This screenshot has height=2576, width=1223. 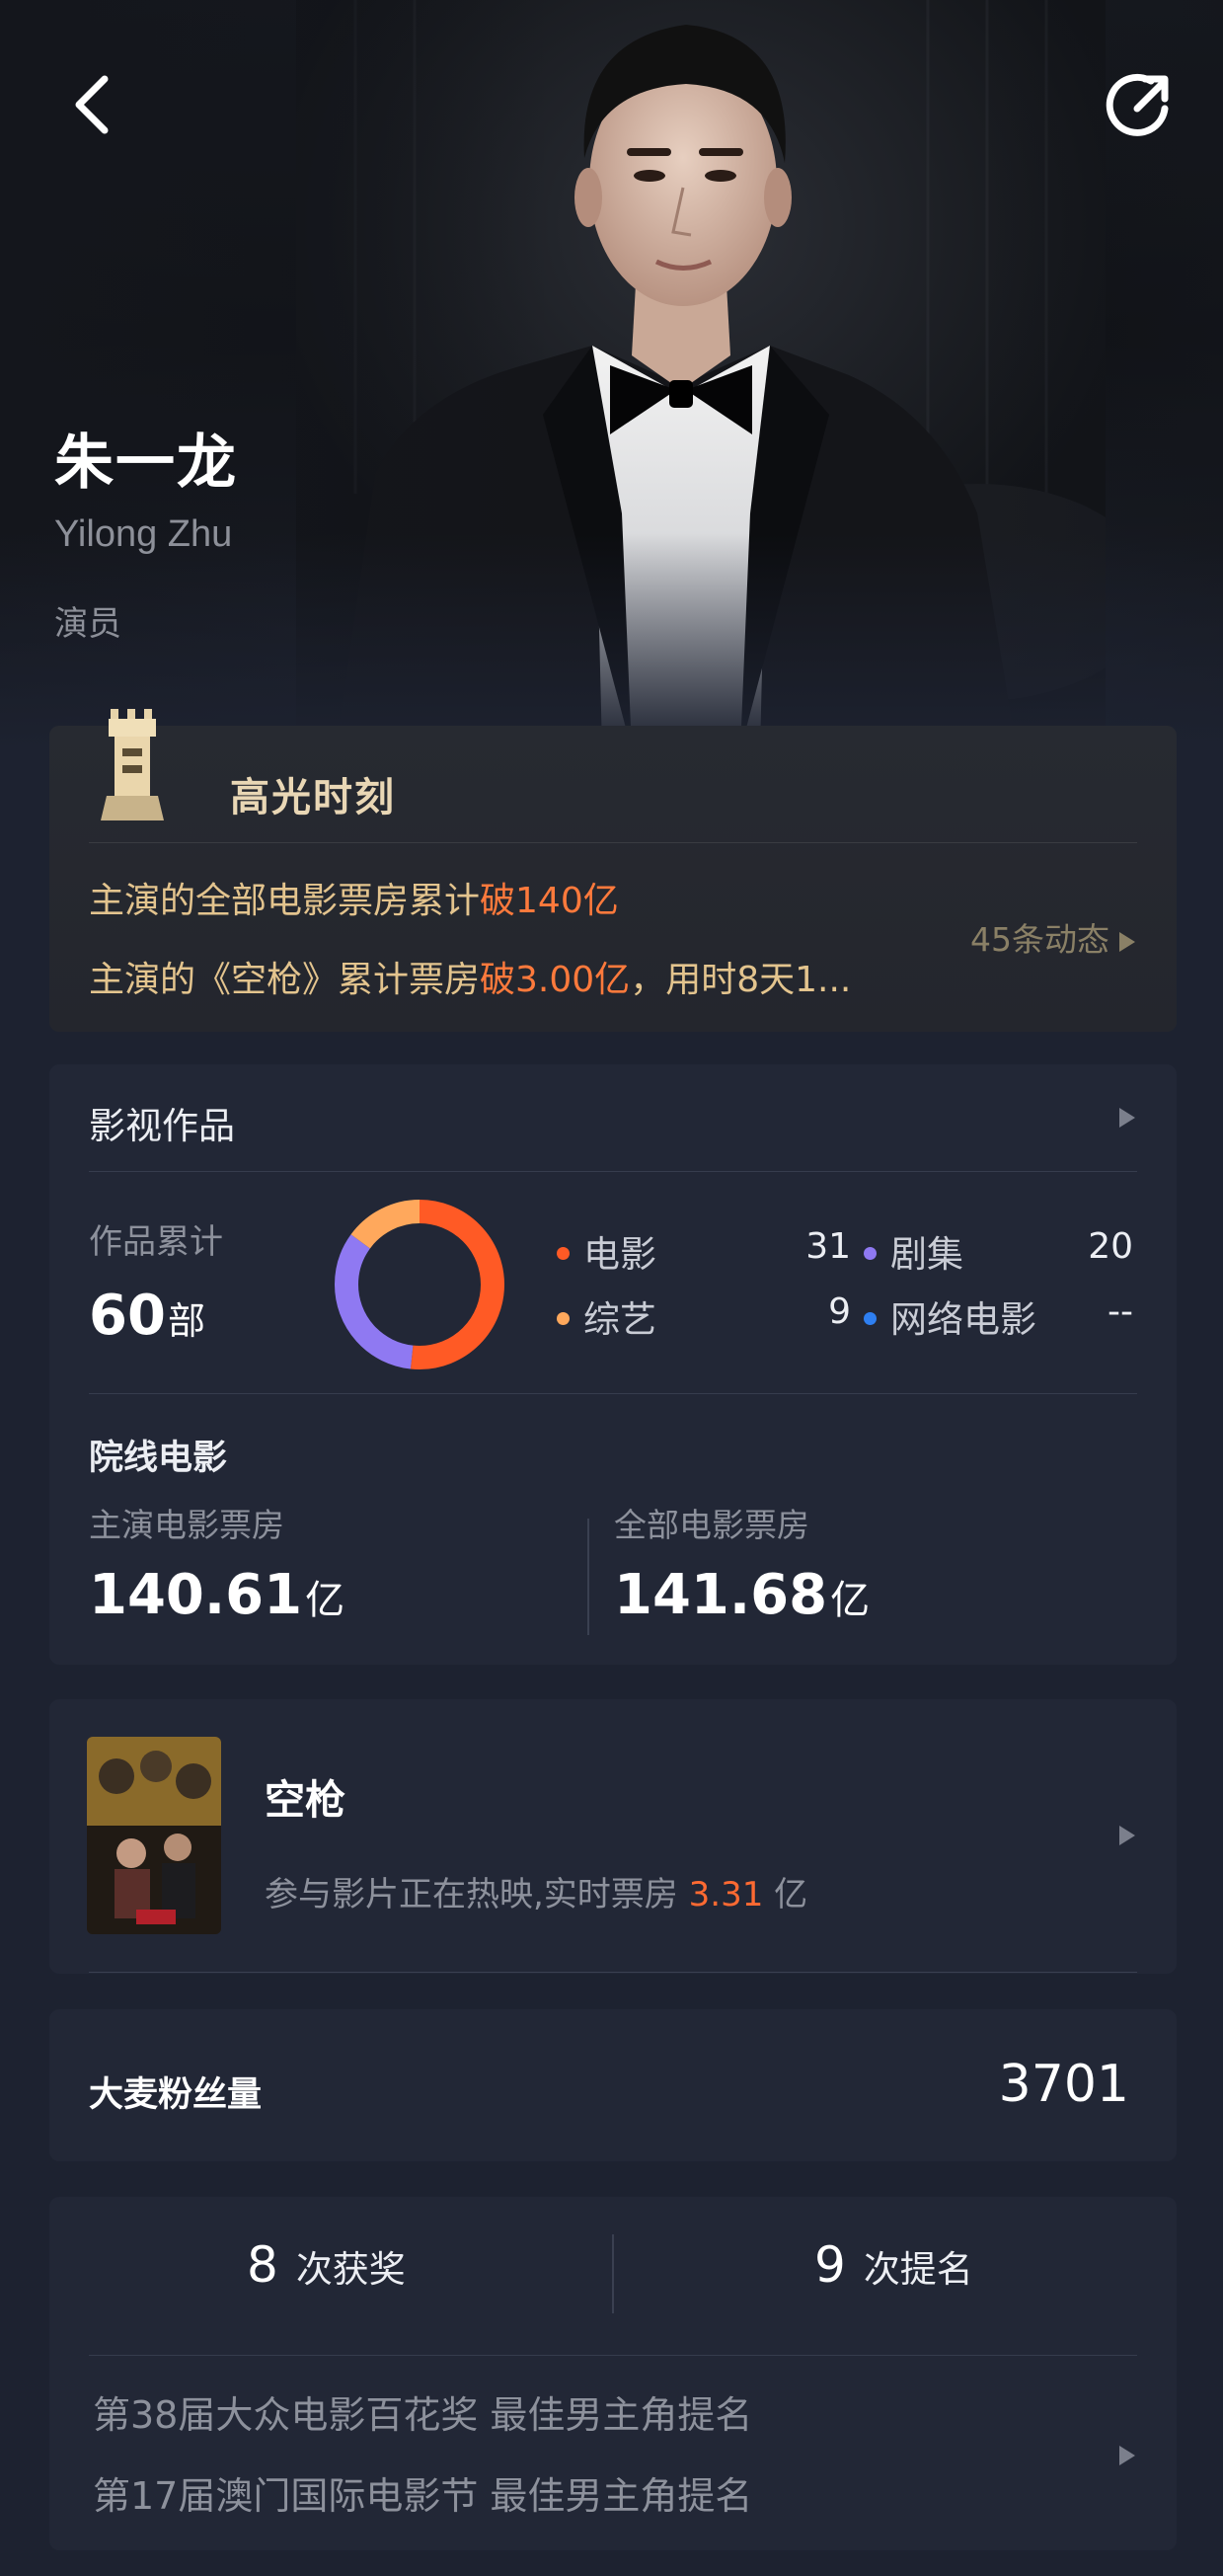 I want to click on all-box-office-unit: 亿, so click(x=850, y=1600).